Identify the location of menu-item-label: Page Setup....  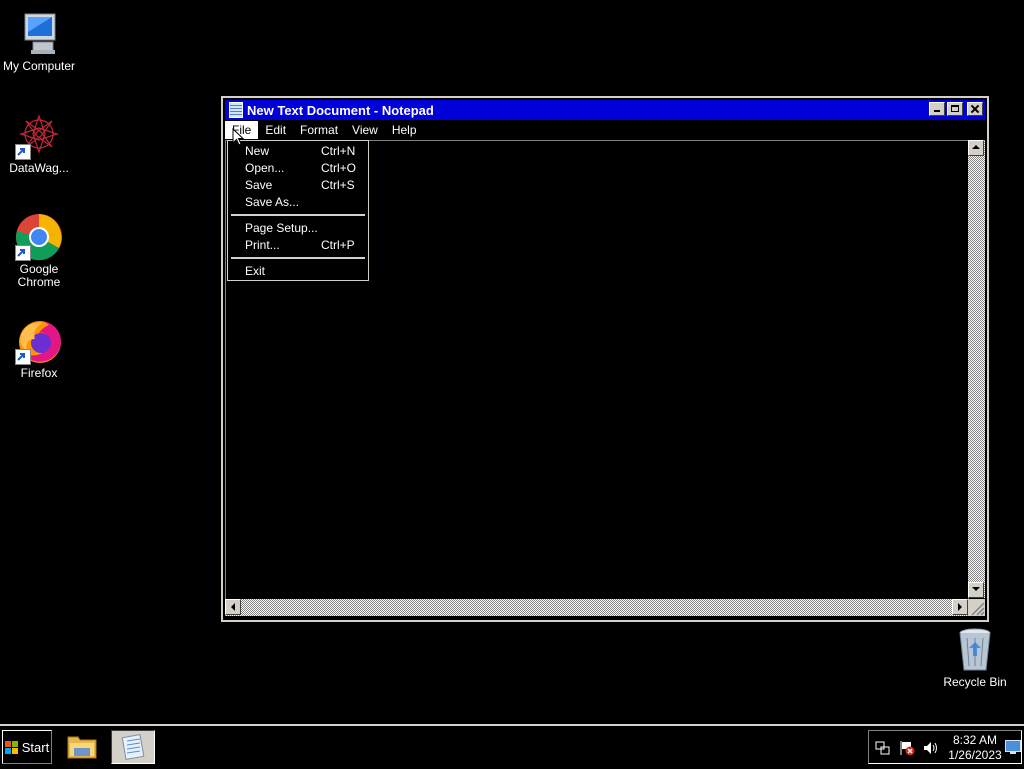
(281, 228).